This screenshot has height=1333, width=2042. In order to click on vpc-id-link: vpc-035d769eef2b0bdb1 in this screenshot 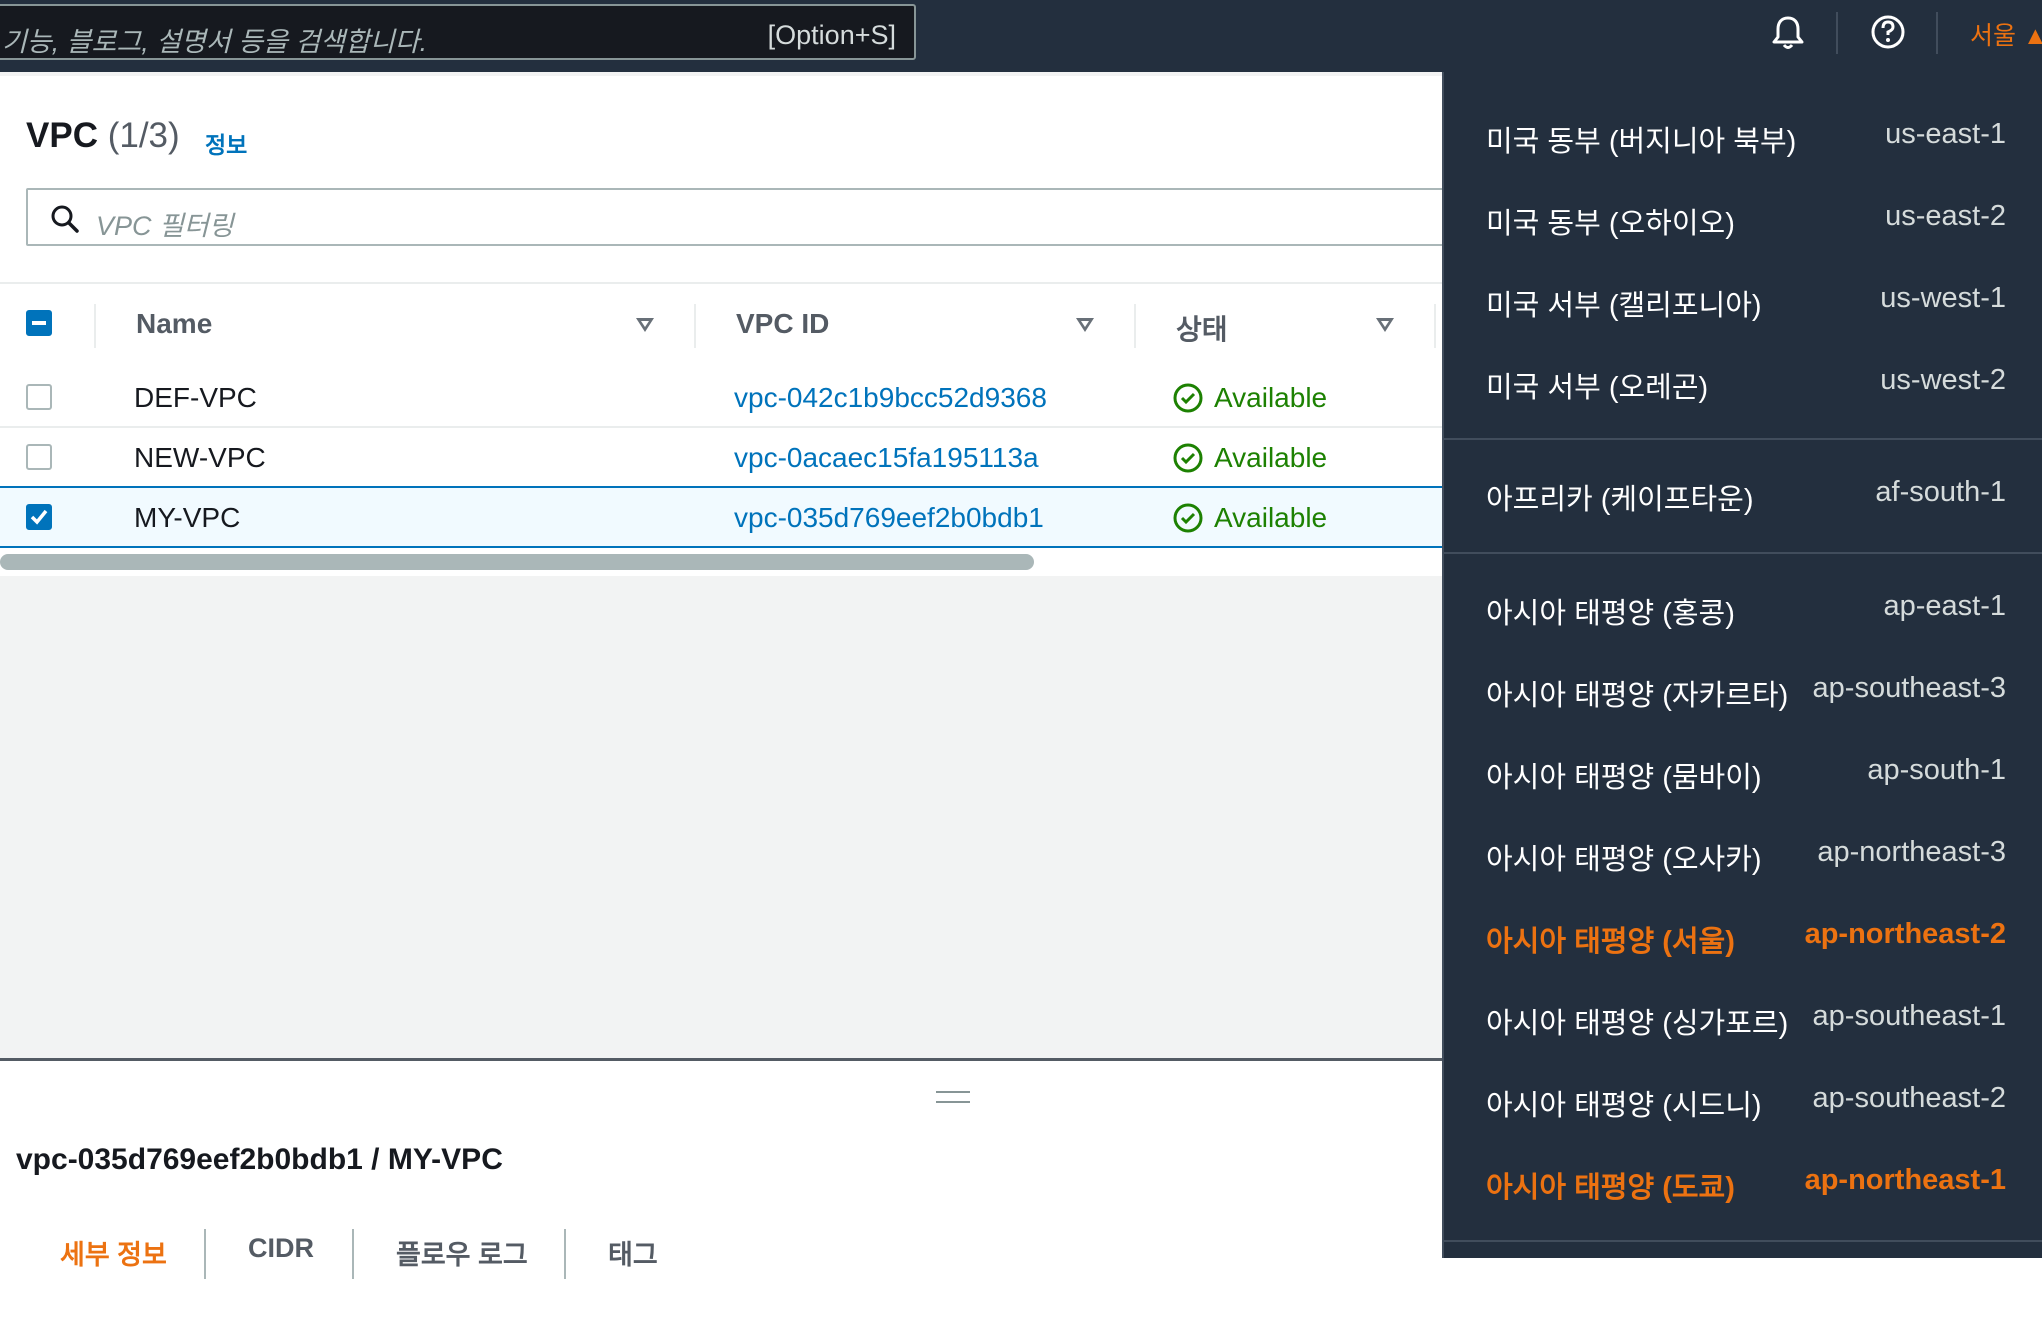, I will do `click(889, 518)`.